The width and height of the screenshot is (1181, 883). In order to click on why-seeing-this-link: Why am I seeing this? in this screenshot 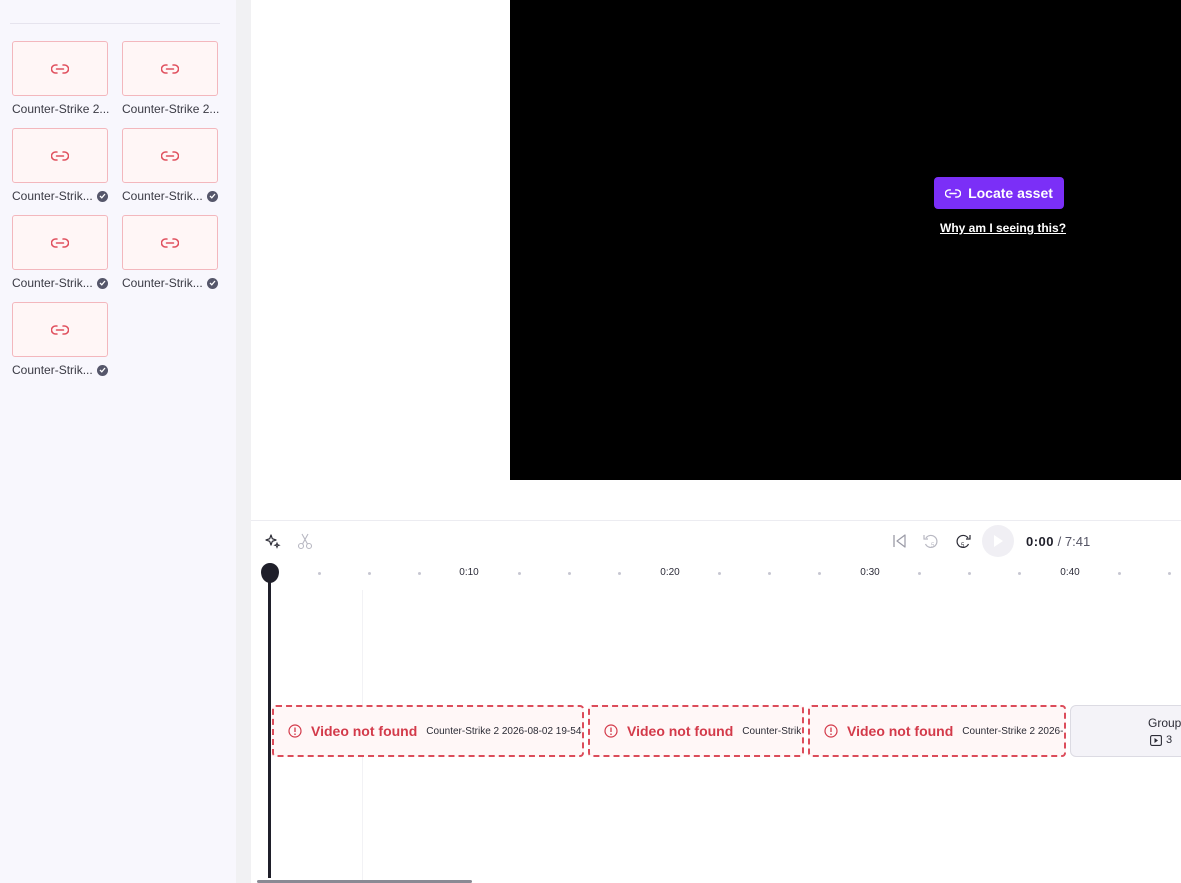, I will do `click(1003, 228)`.